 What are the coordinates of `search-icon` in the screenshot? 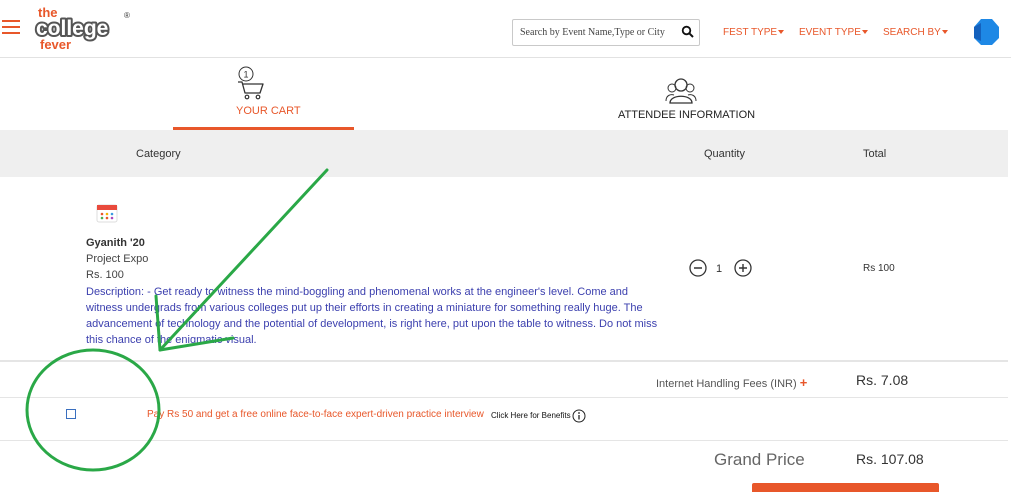 It's located at (688, 32).